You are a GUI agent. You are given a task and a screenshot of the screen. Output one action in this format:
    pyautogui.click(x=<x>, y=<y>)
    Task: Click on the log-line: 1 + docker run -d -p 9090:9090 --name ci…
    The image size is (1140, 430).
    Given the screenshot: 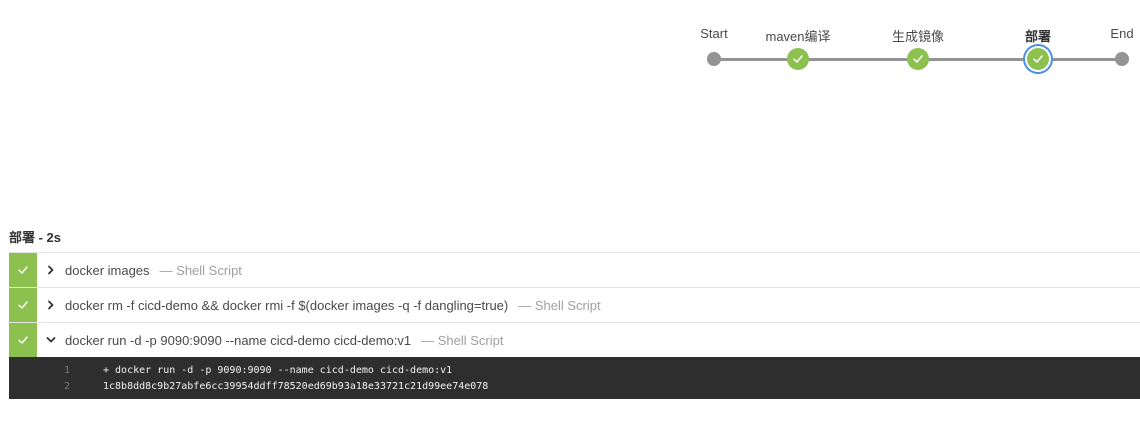 What is the action you would take?
    pyautogui.click(x=574, y=370)
    